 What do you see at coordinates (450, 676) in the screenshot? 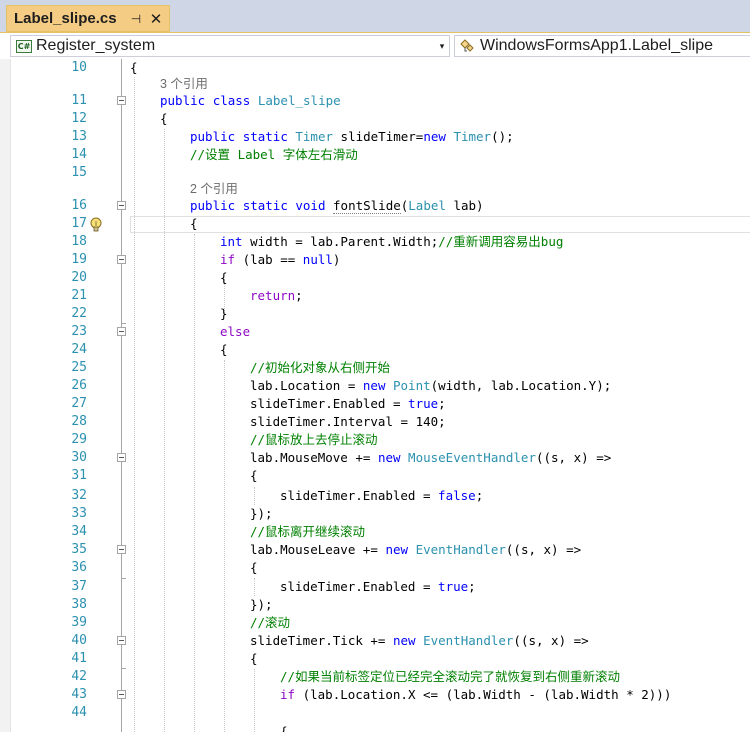
I see `code-token: //如果当前标签定位已经完全滚动完了就恢复到右侧重新滚动` at bounding box center [450, 676].